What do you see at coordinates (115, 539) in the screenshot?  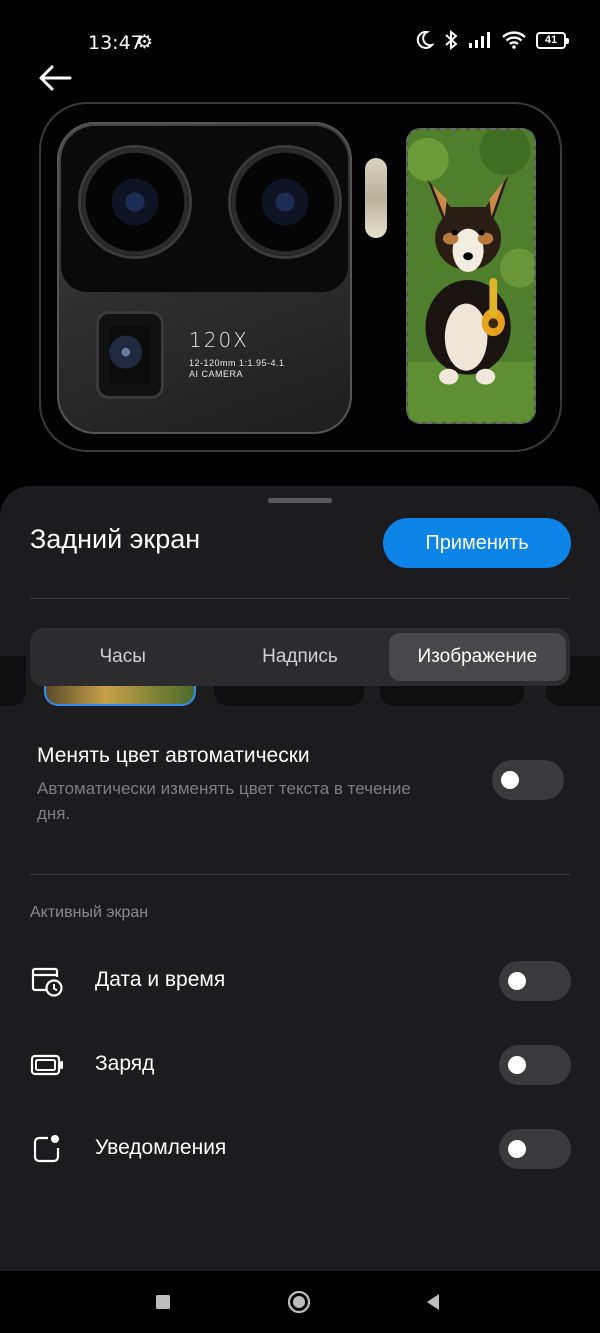 I see `sheet-title: Задний экран` at bounding box center [115, 539].